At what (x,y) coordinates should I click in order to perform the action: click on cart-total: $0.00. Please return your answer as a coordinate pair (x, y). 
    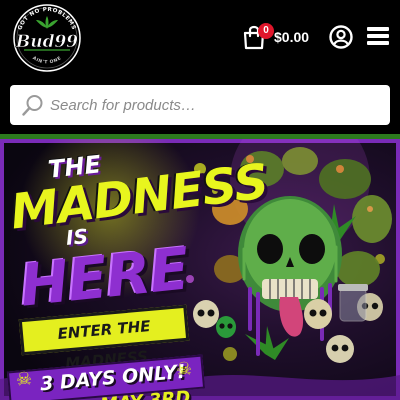
    Looking at the image, I should click on (291, 37).